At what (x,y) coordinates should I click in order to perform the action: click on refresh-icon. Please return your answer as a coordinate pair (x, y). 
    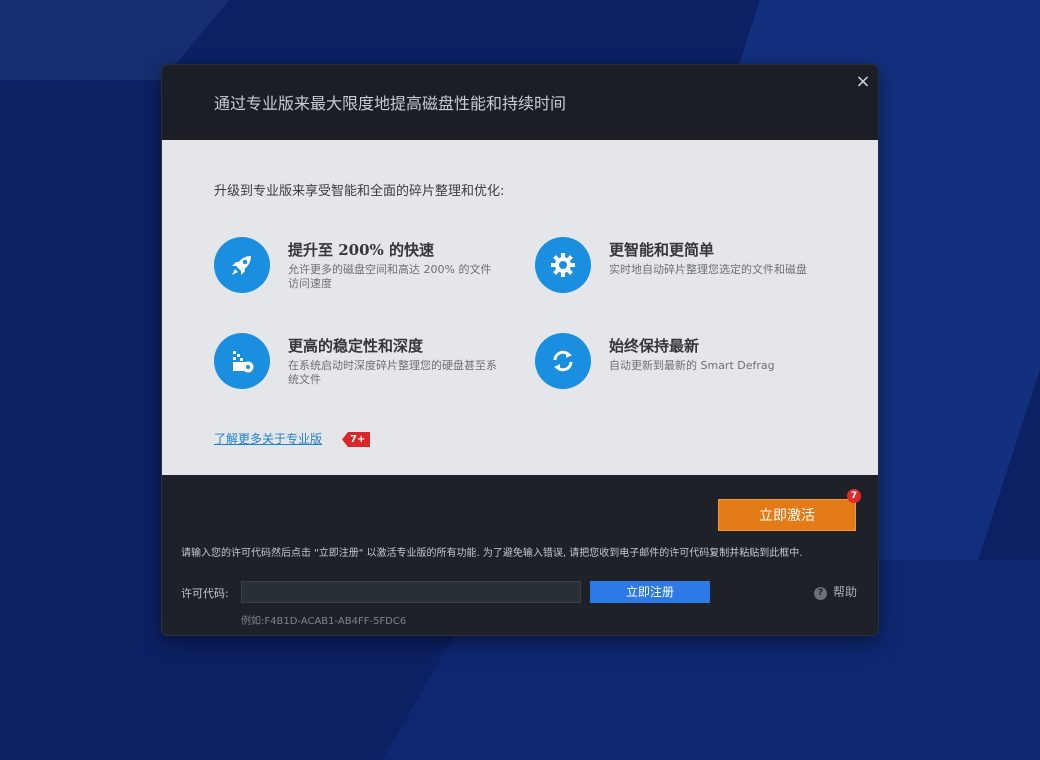
    Looking at the image, I should click on (563, 361).